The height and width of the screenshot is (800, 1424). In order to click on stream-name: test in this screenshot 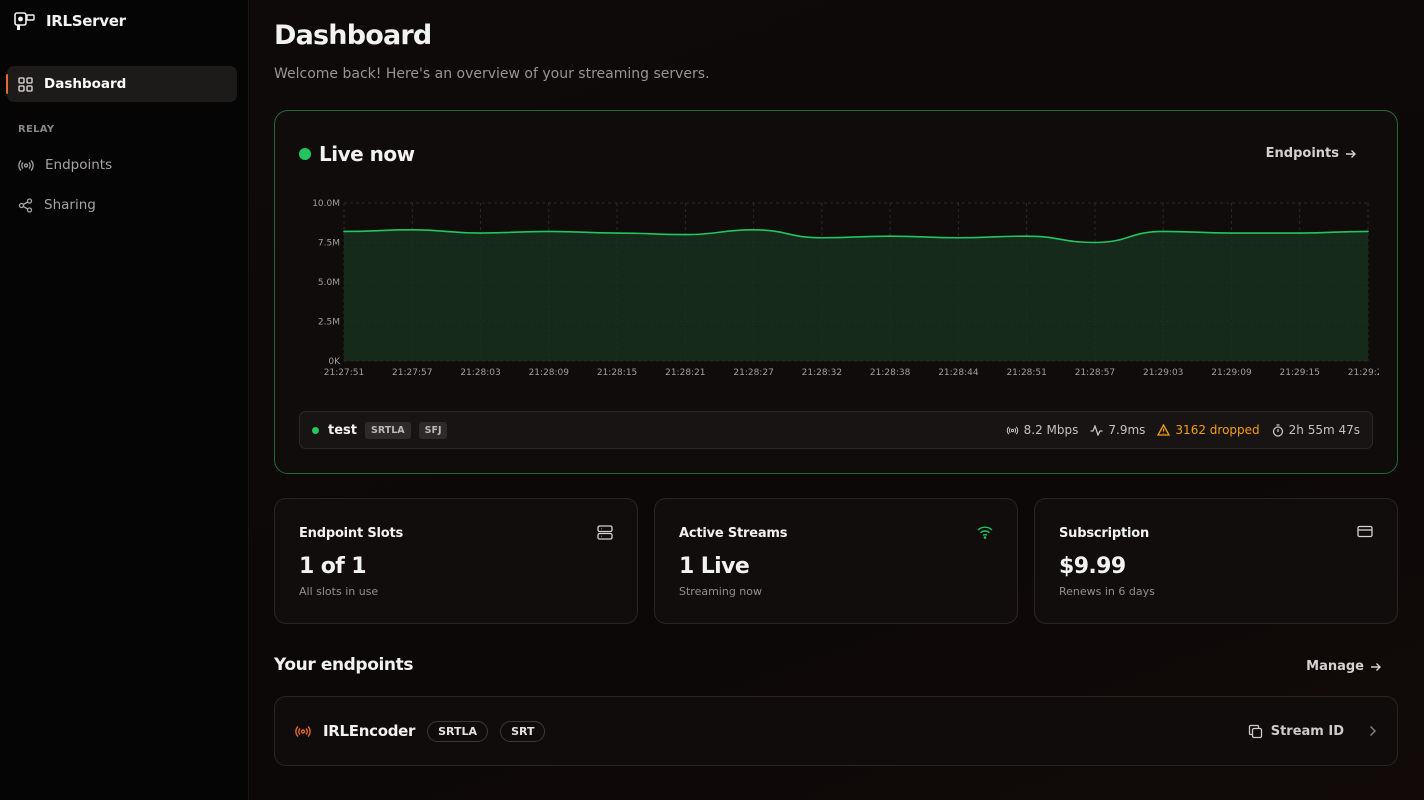, I will do `click(342, 430)`.